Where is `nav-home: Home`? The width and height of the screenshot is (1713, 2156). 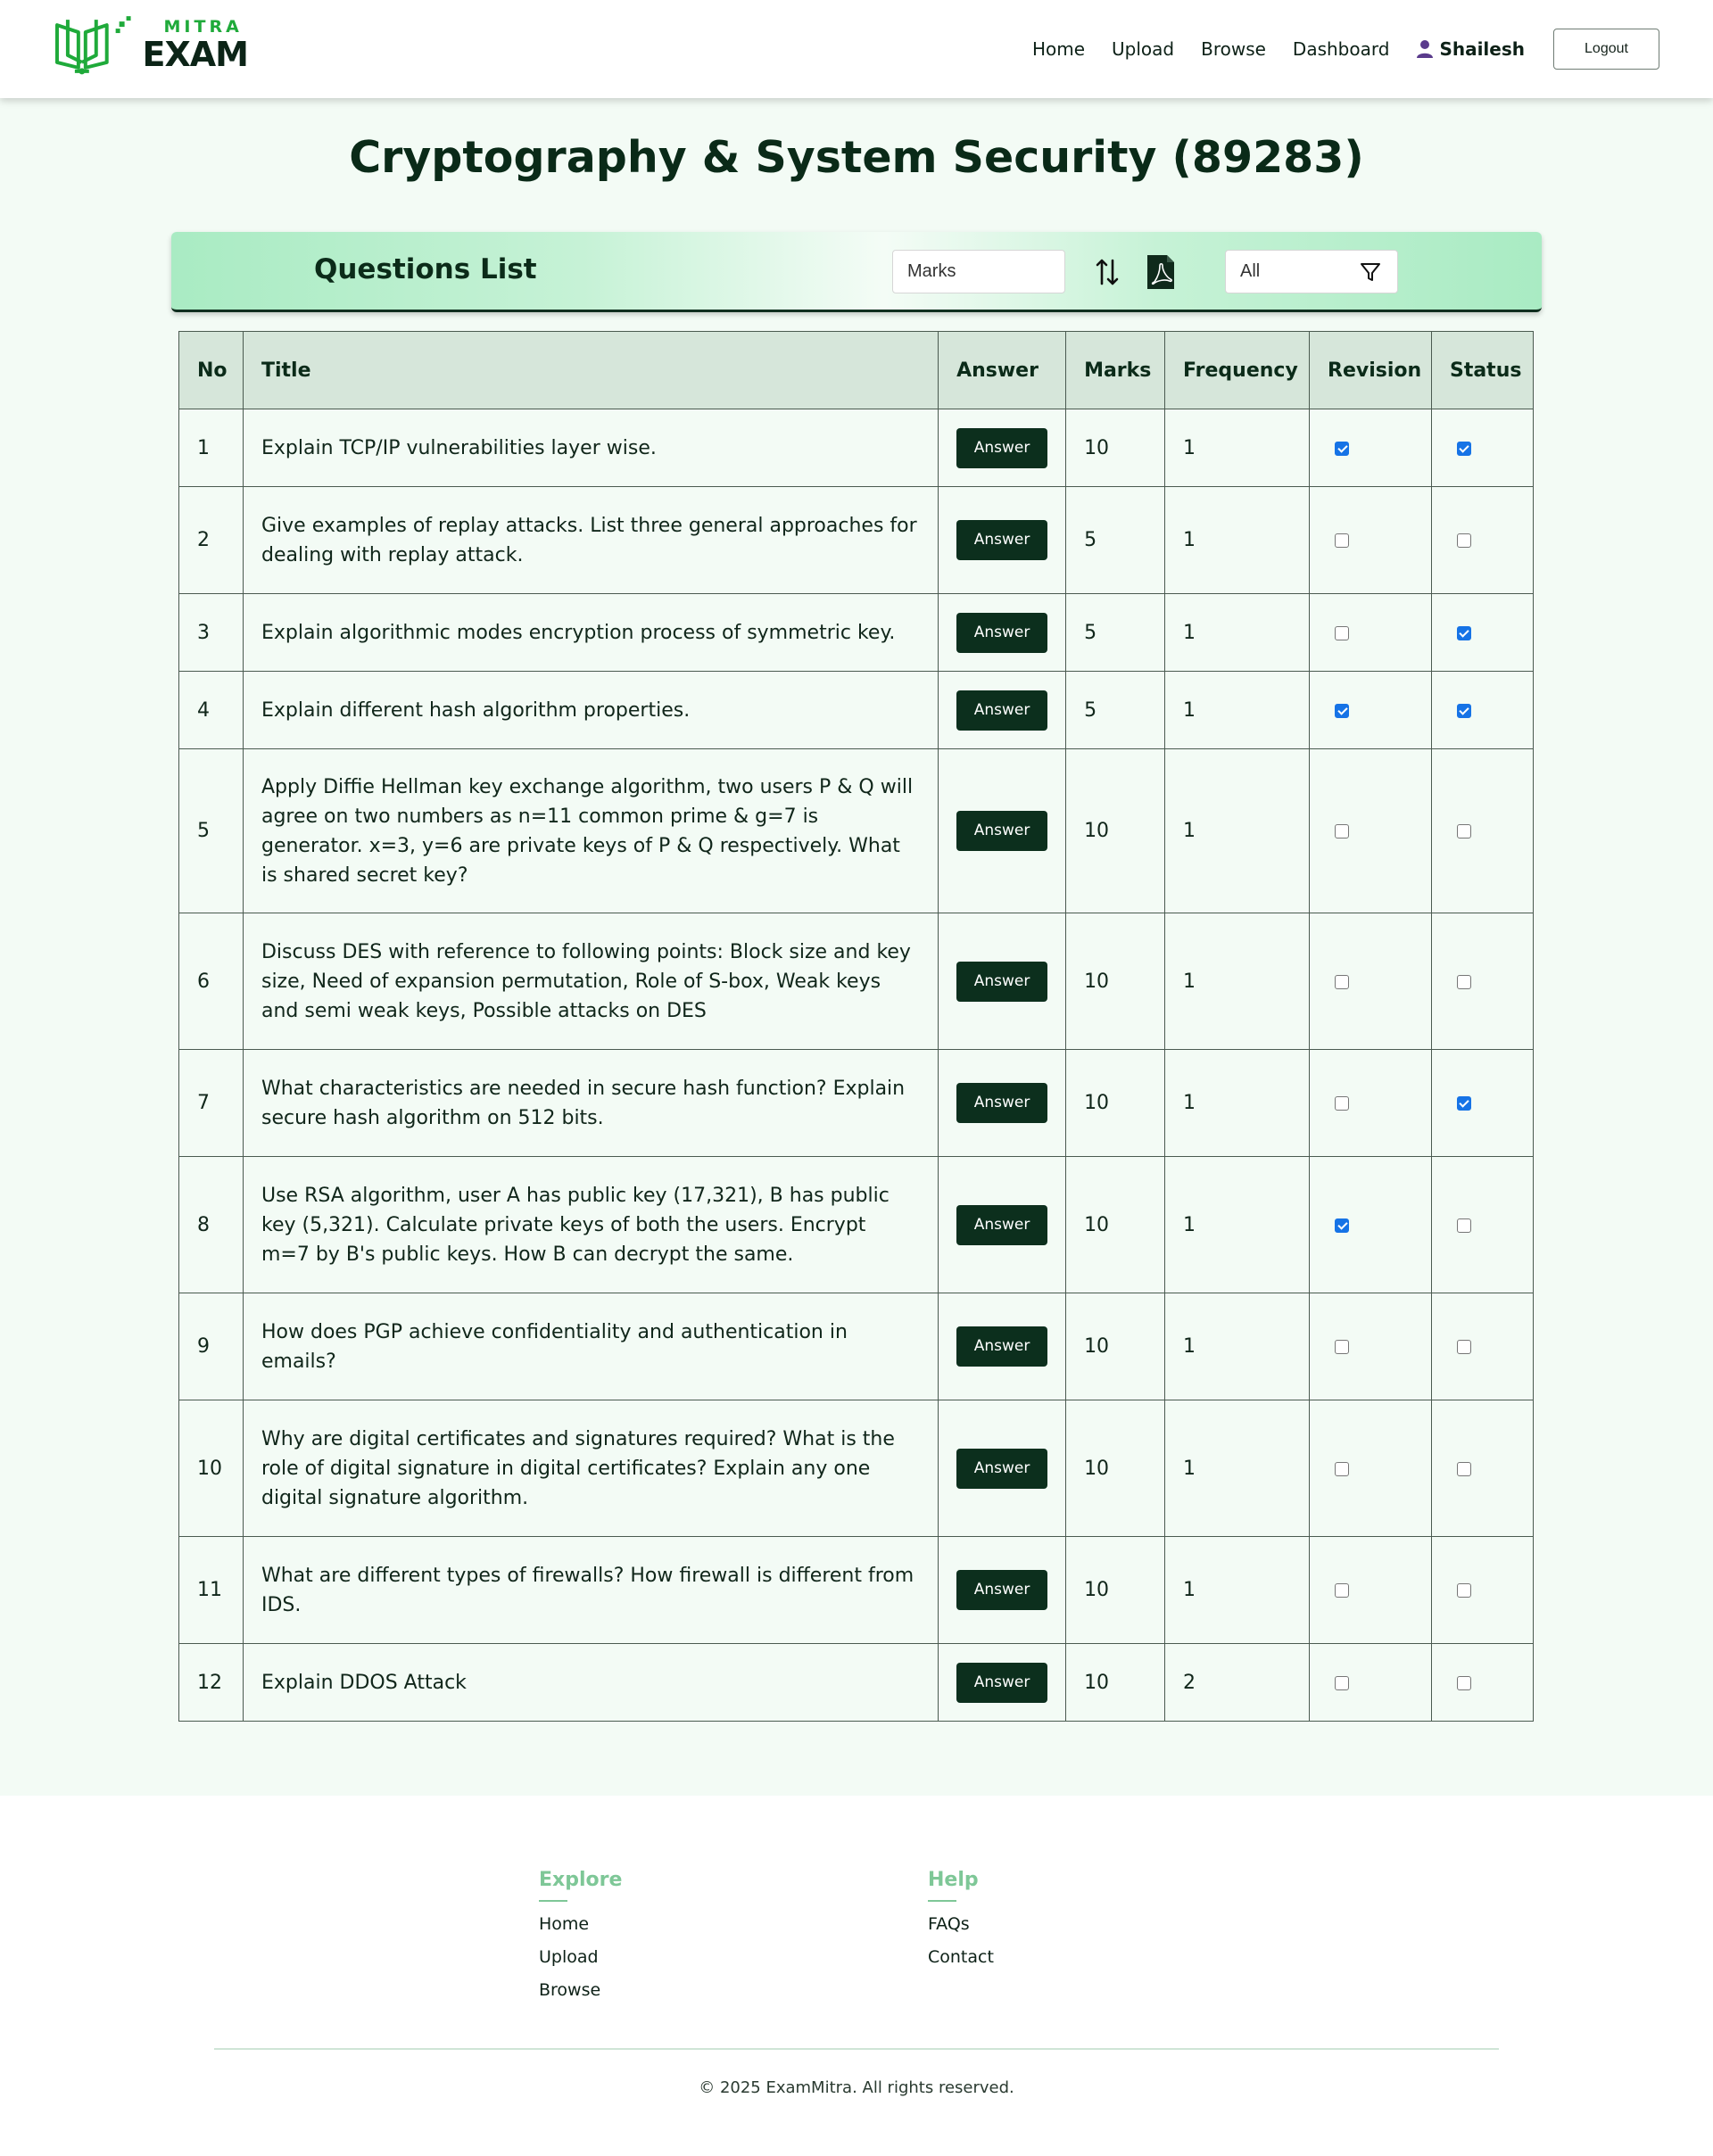
nav-home: Home is located at coordinates (1058, 49).